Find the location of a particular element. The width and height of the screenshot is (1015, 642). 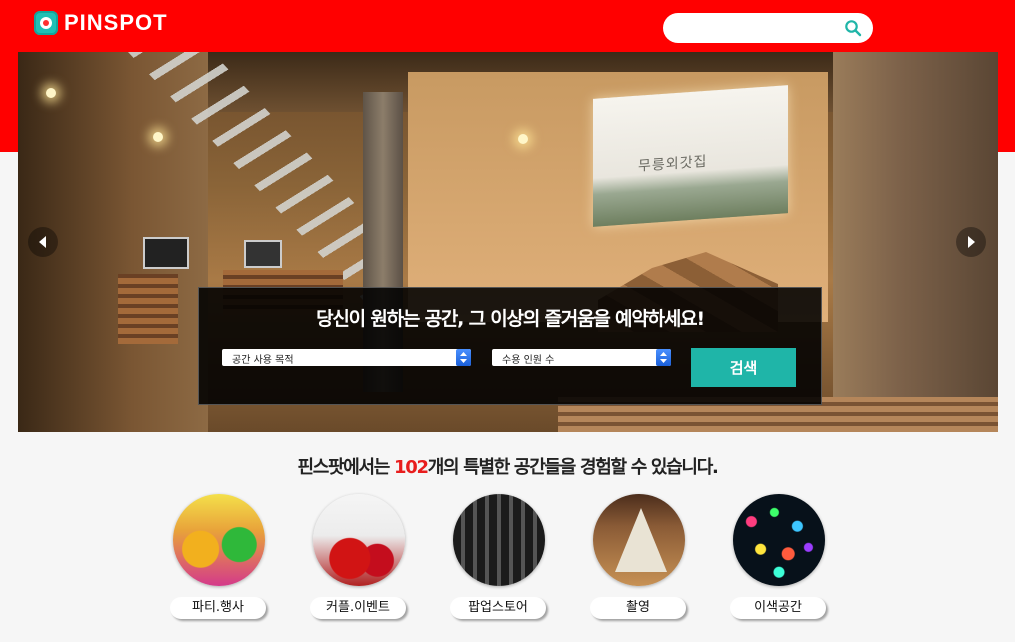

category-party: 파티.행사 is located at coordinates (220, 559).